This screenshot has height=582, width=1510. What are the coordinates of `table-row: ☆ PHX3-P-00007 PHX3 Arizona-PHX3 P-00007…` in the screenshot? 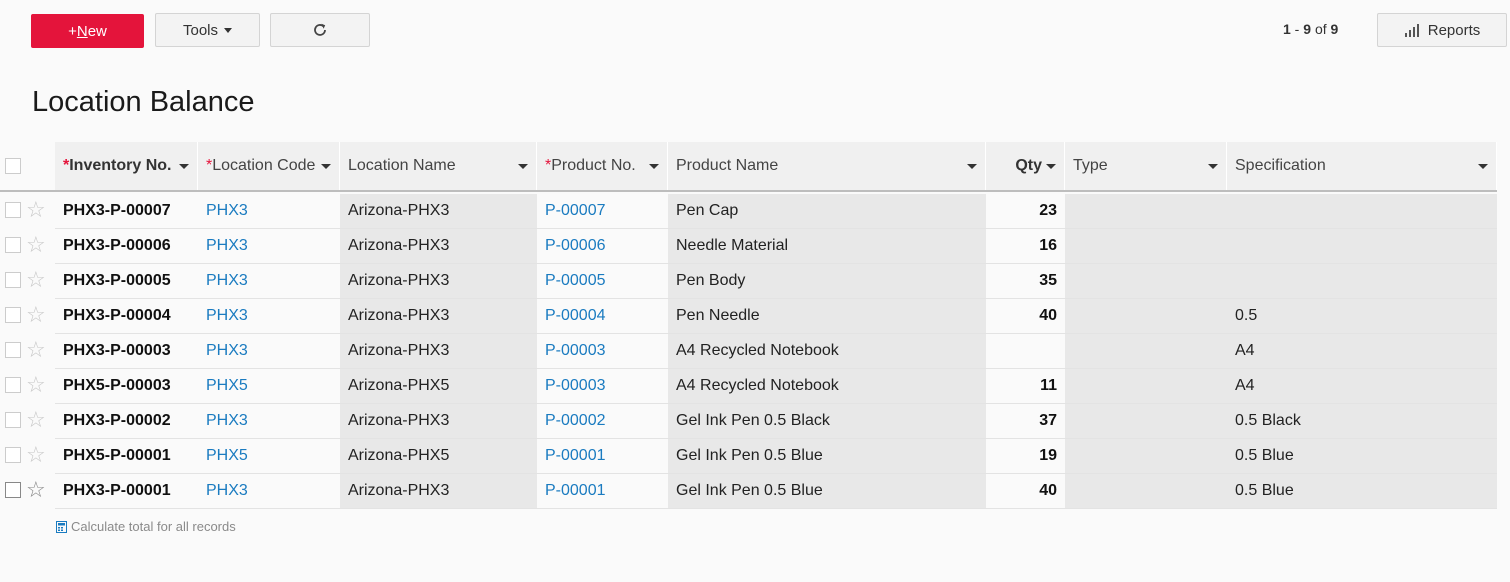 It's located at (748, 211).